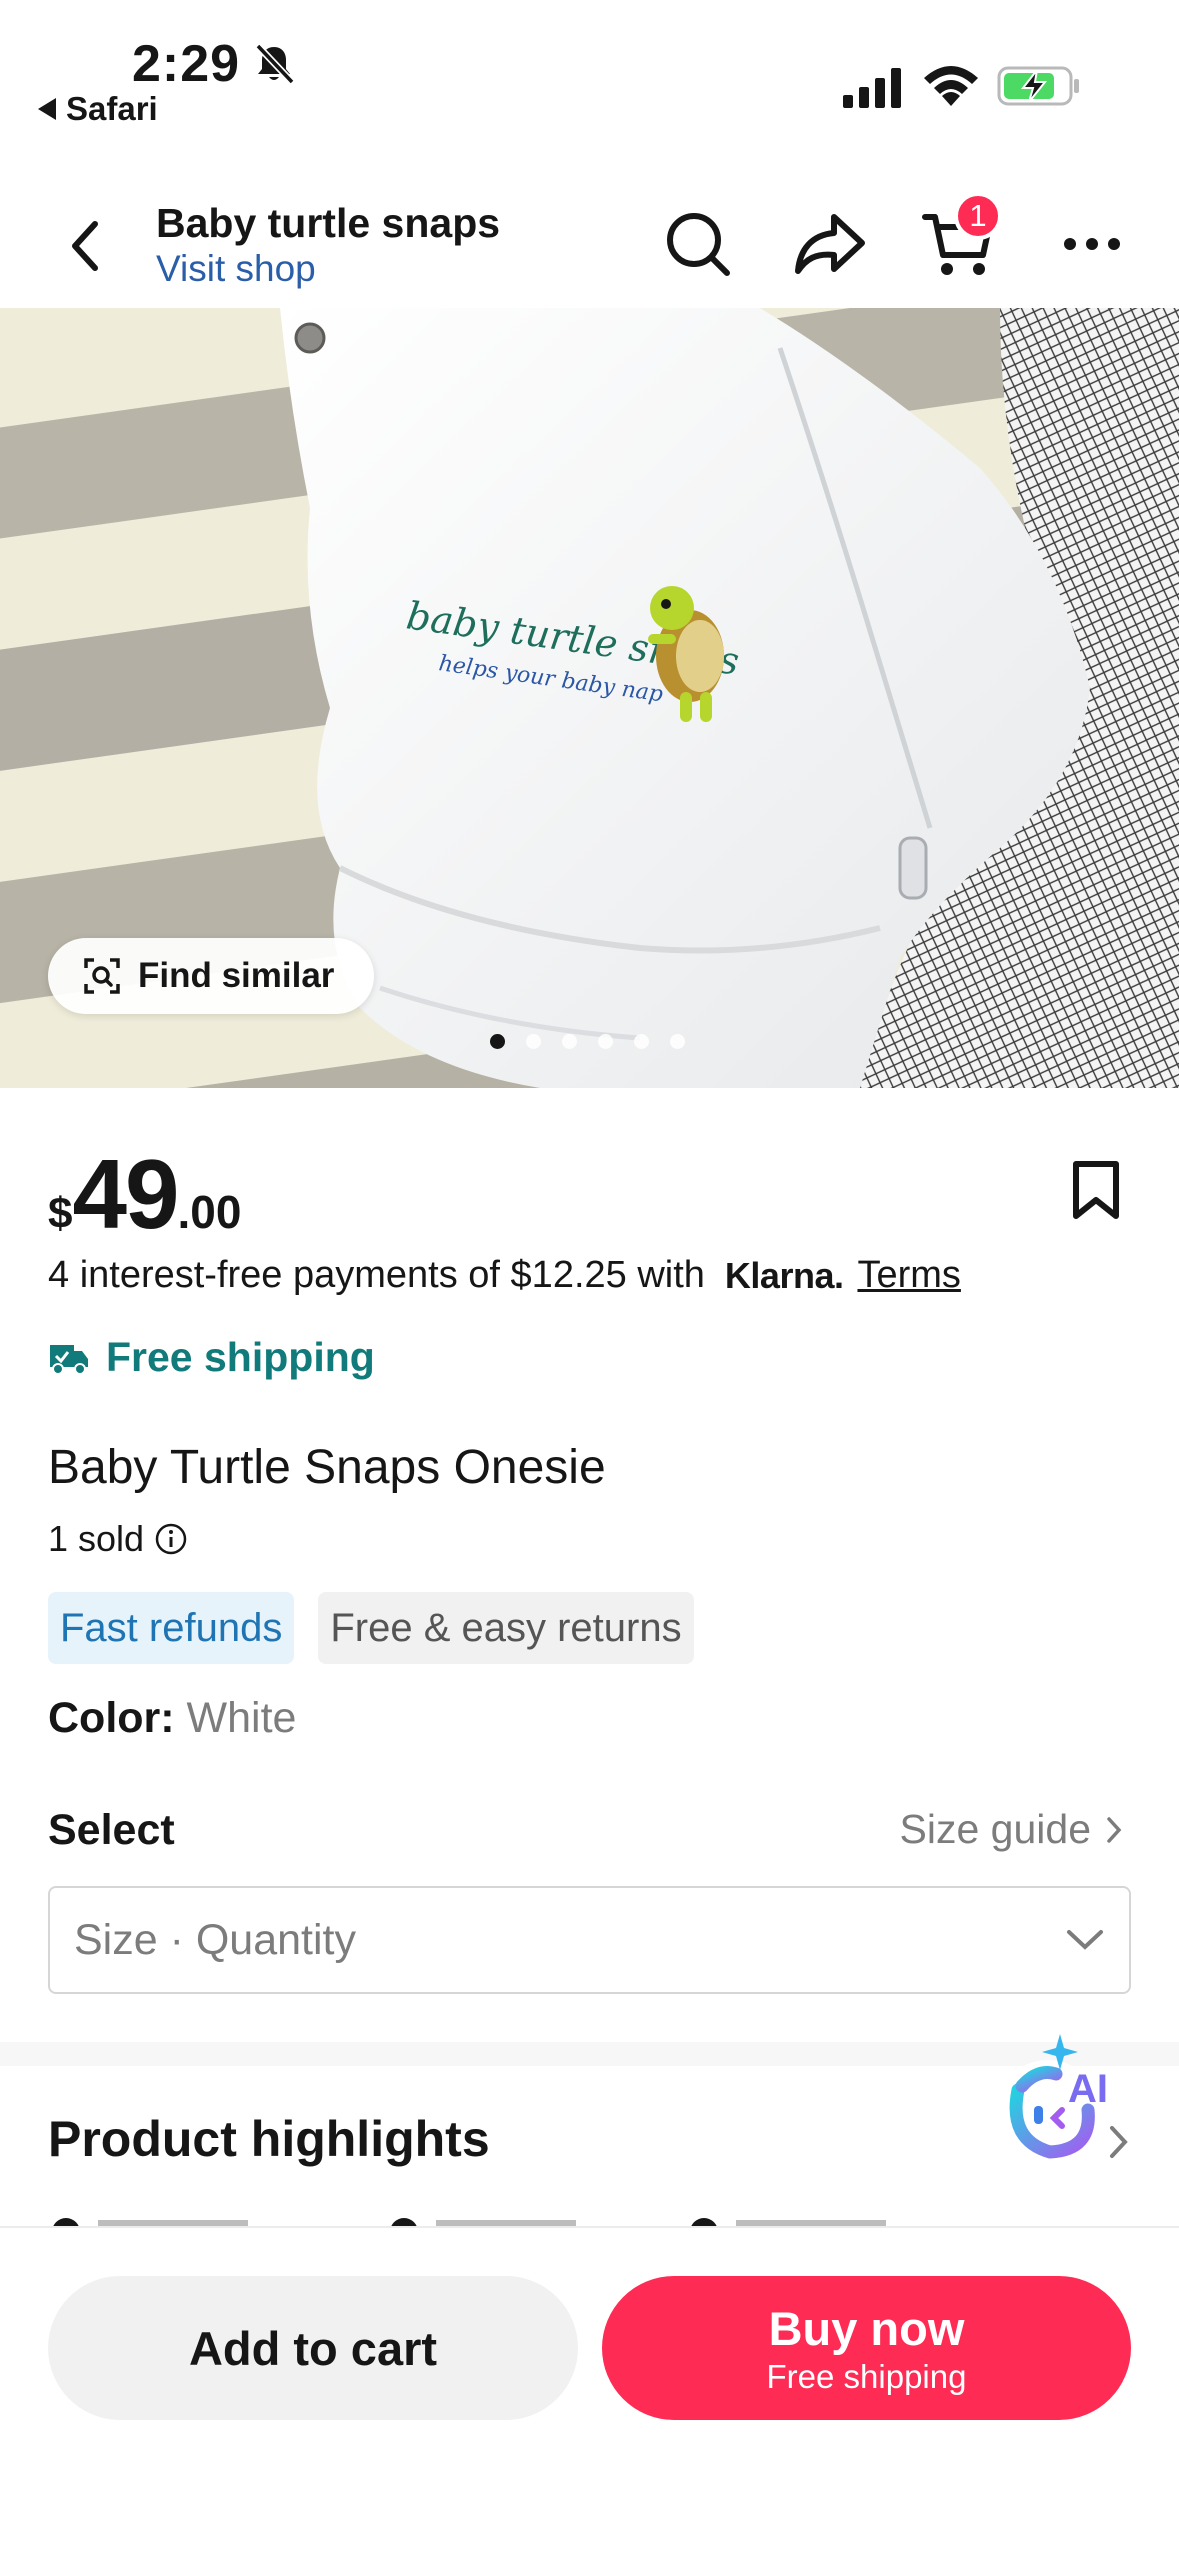 This screenshot has width=1179, height=2556. What do you see at coordinates (171, 1539) in the screenshot?
I see `info-icon` at bounding box center [171, 1539].